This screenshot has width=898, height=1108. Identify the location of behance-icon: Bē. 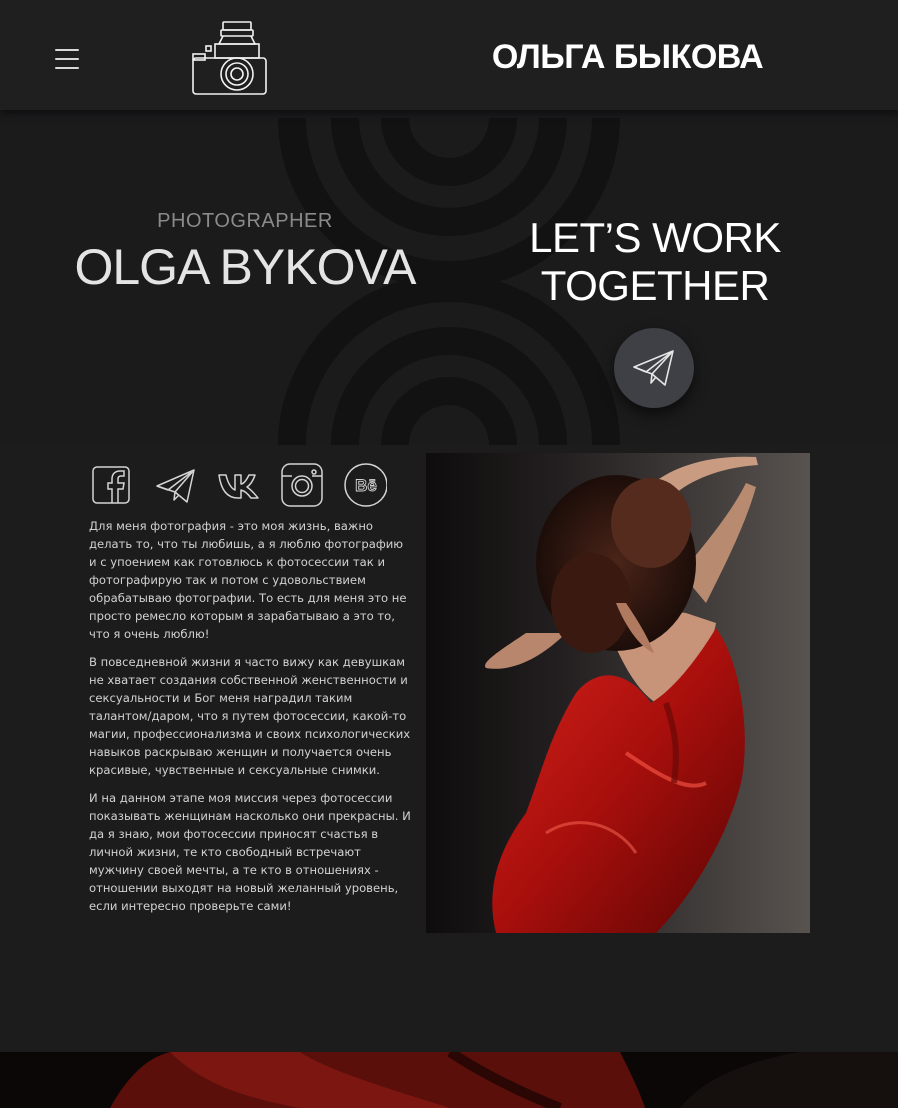
(365, 485).